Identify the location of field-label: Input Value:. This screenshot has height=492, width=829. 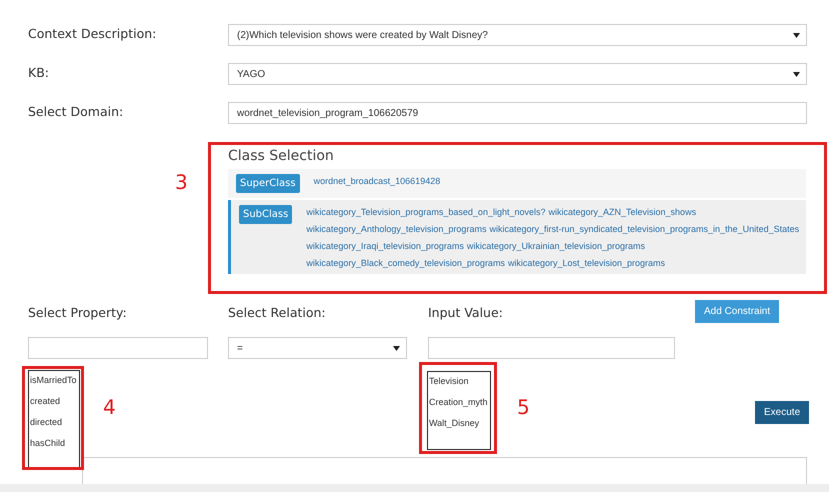
(466, 312).